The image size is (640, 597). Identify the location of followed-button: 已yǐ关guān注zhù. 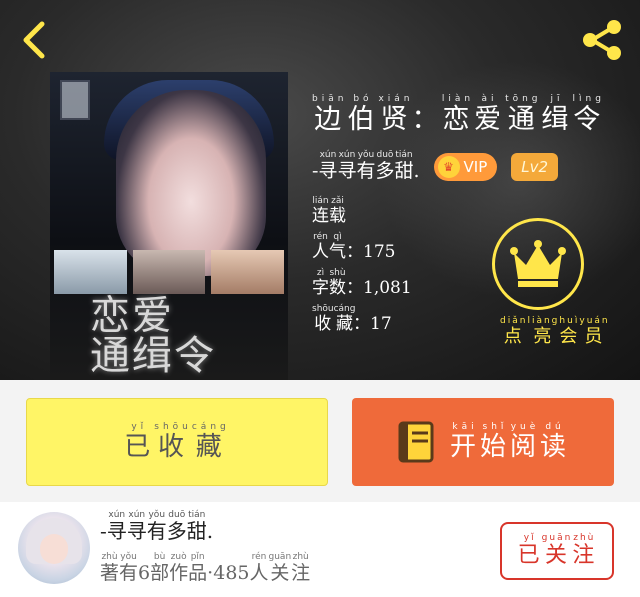
(557, 551).